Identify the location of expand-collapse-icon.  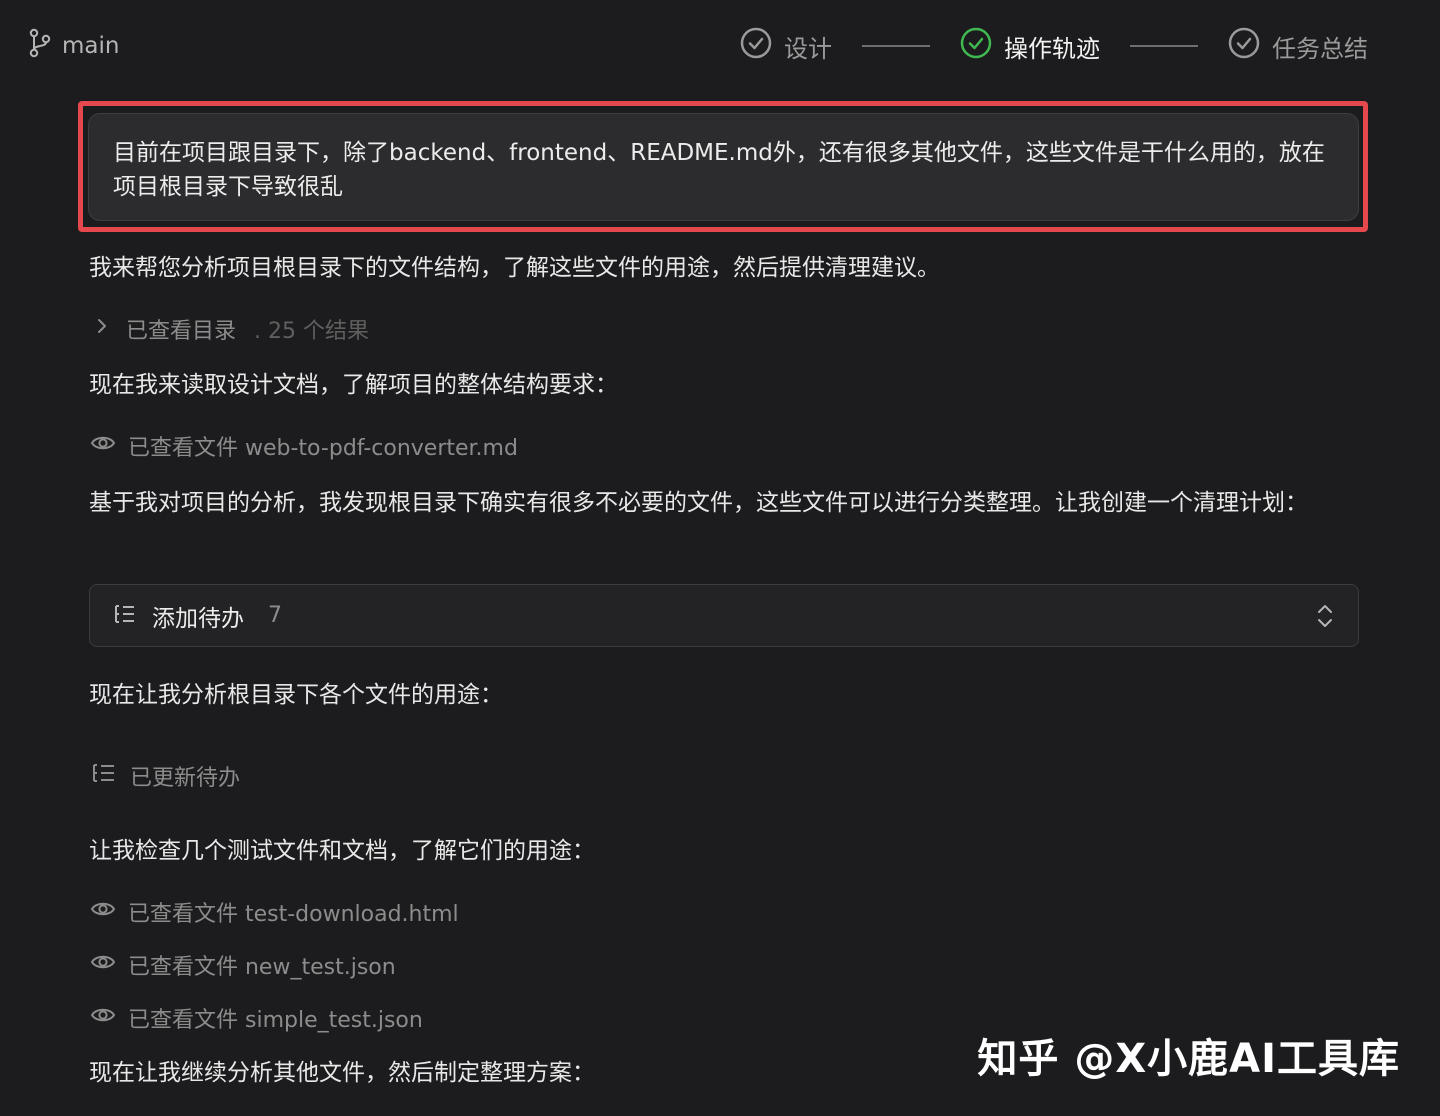
(1325, 616).